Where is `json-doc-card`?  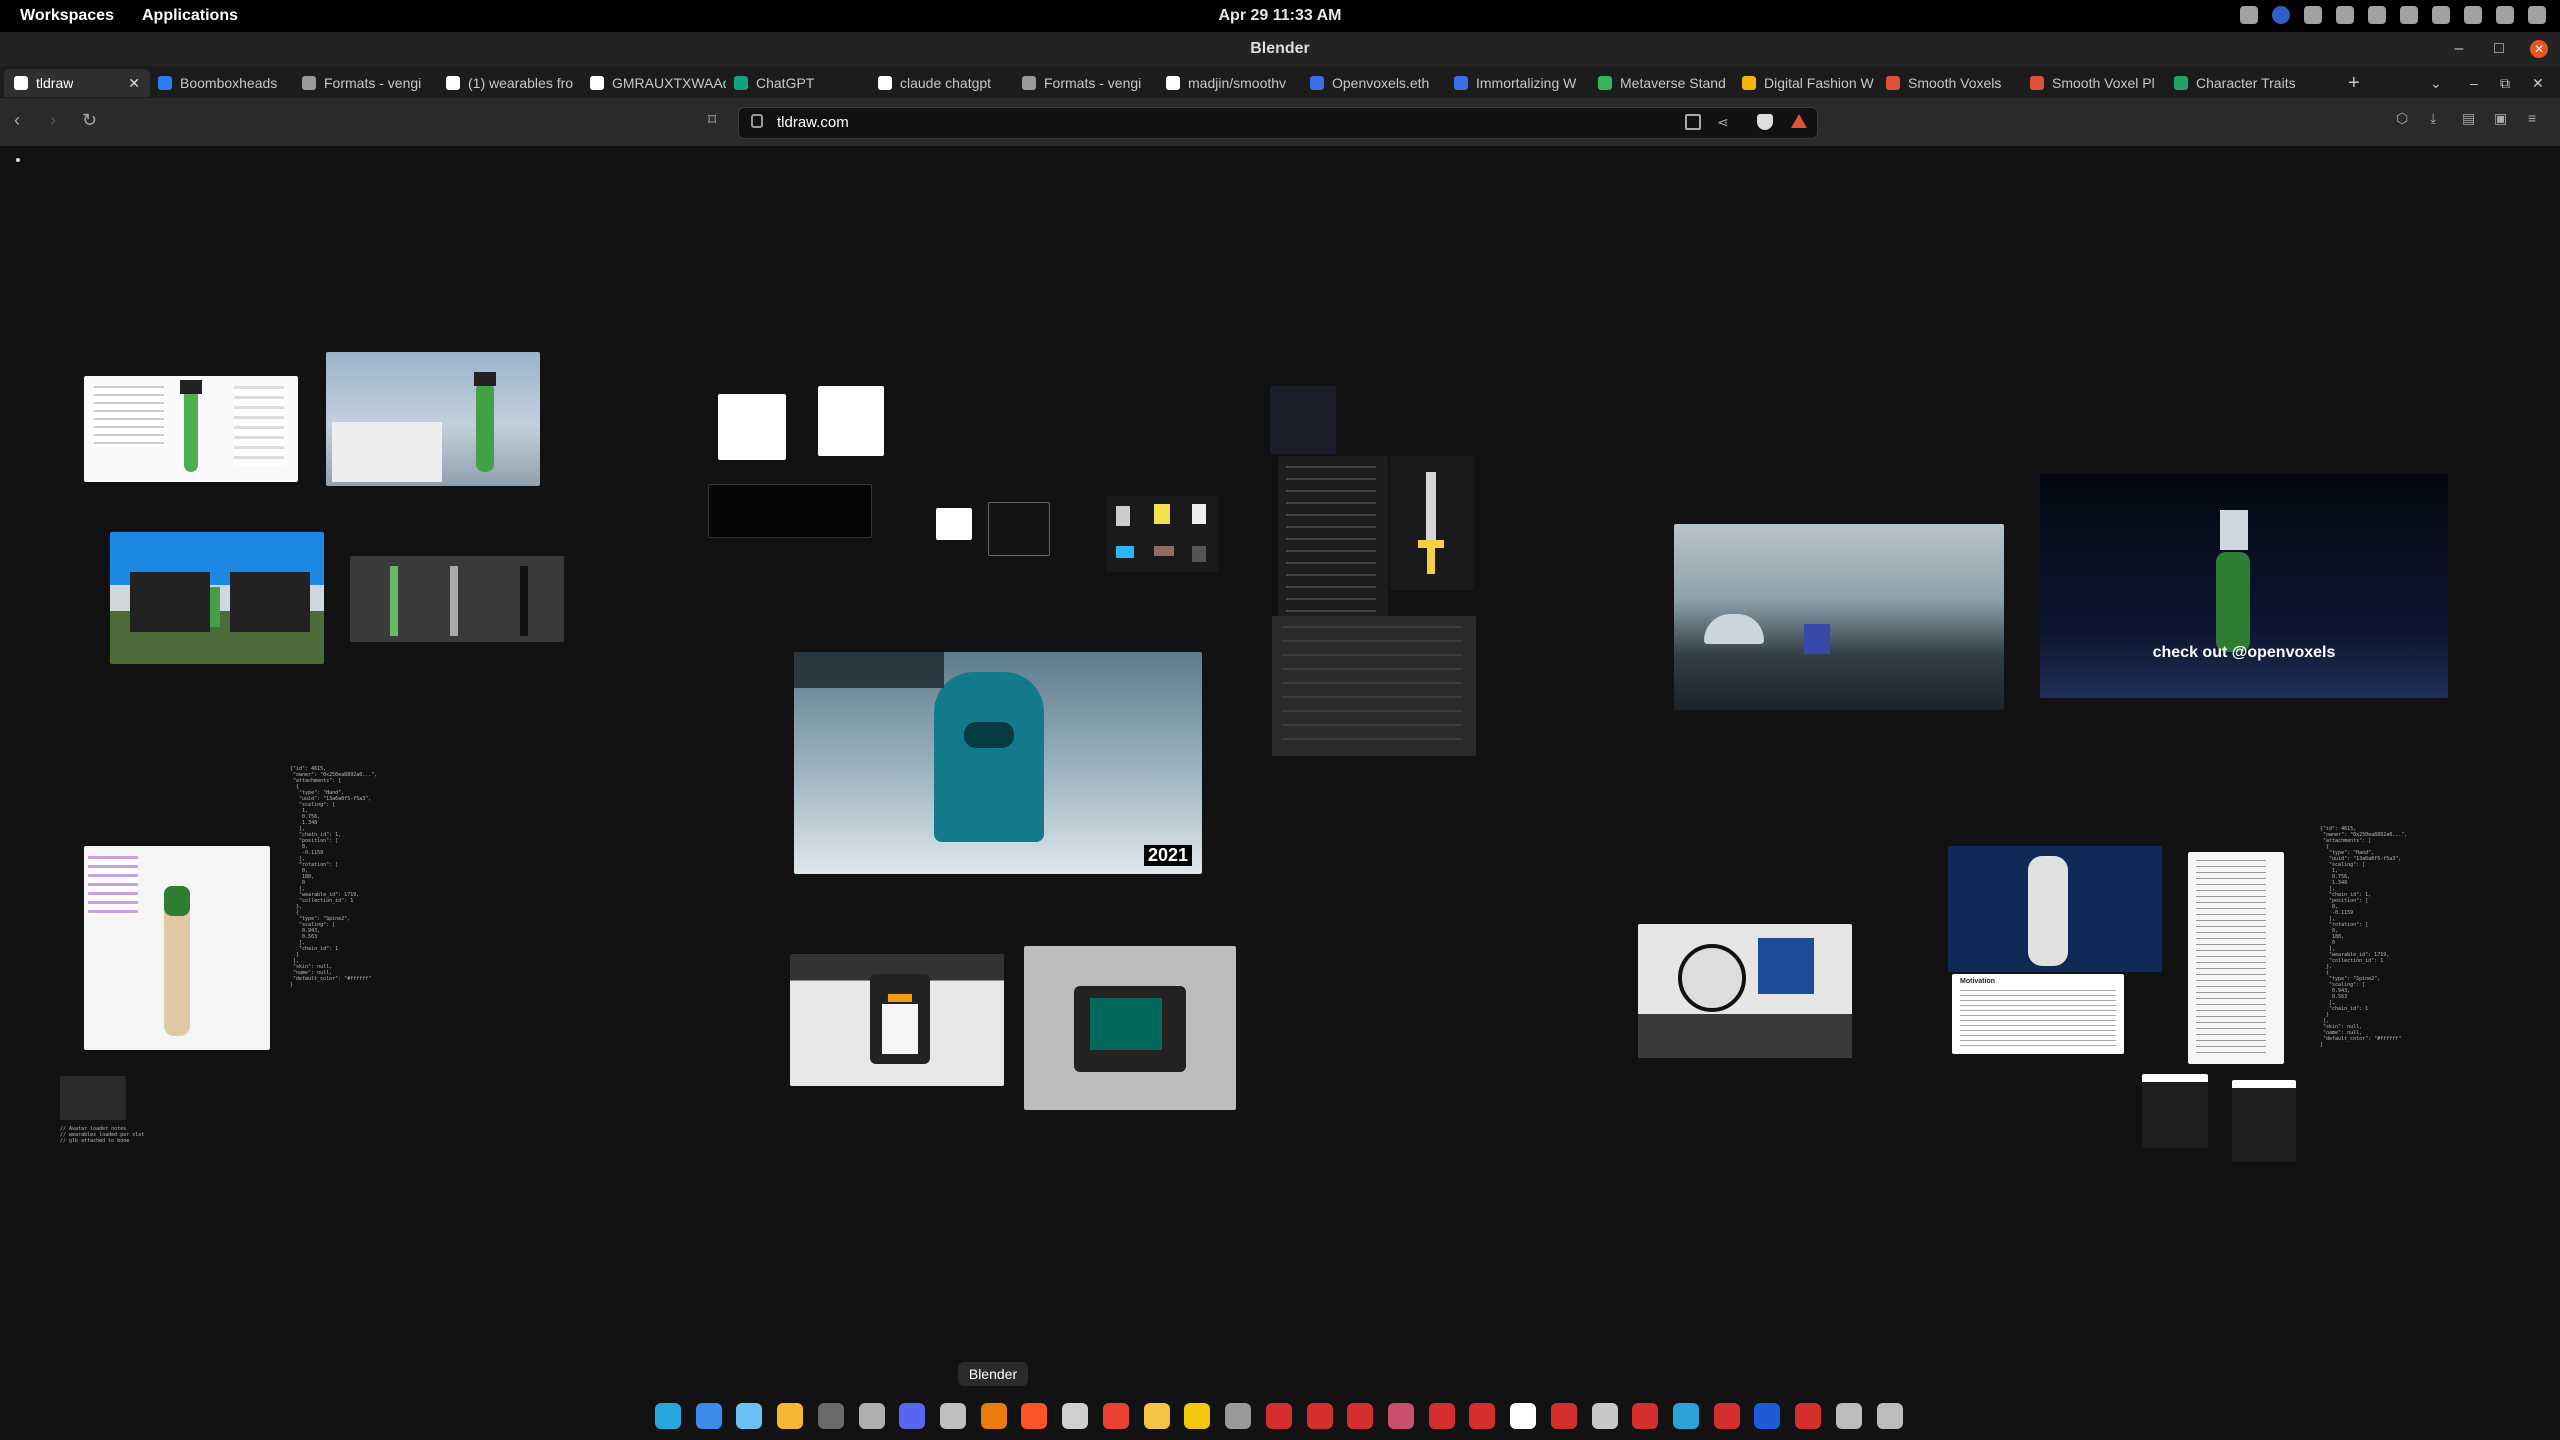
json-doc-card is located at coordinates (2236, 958).